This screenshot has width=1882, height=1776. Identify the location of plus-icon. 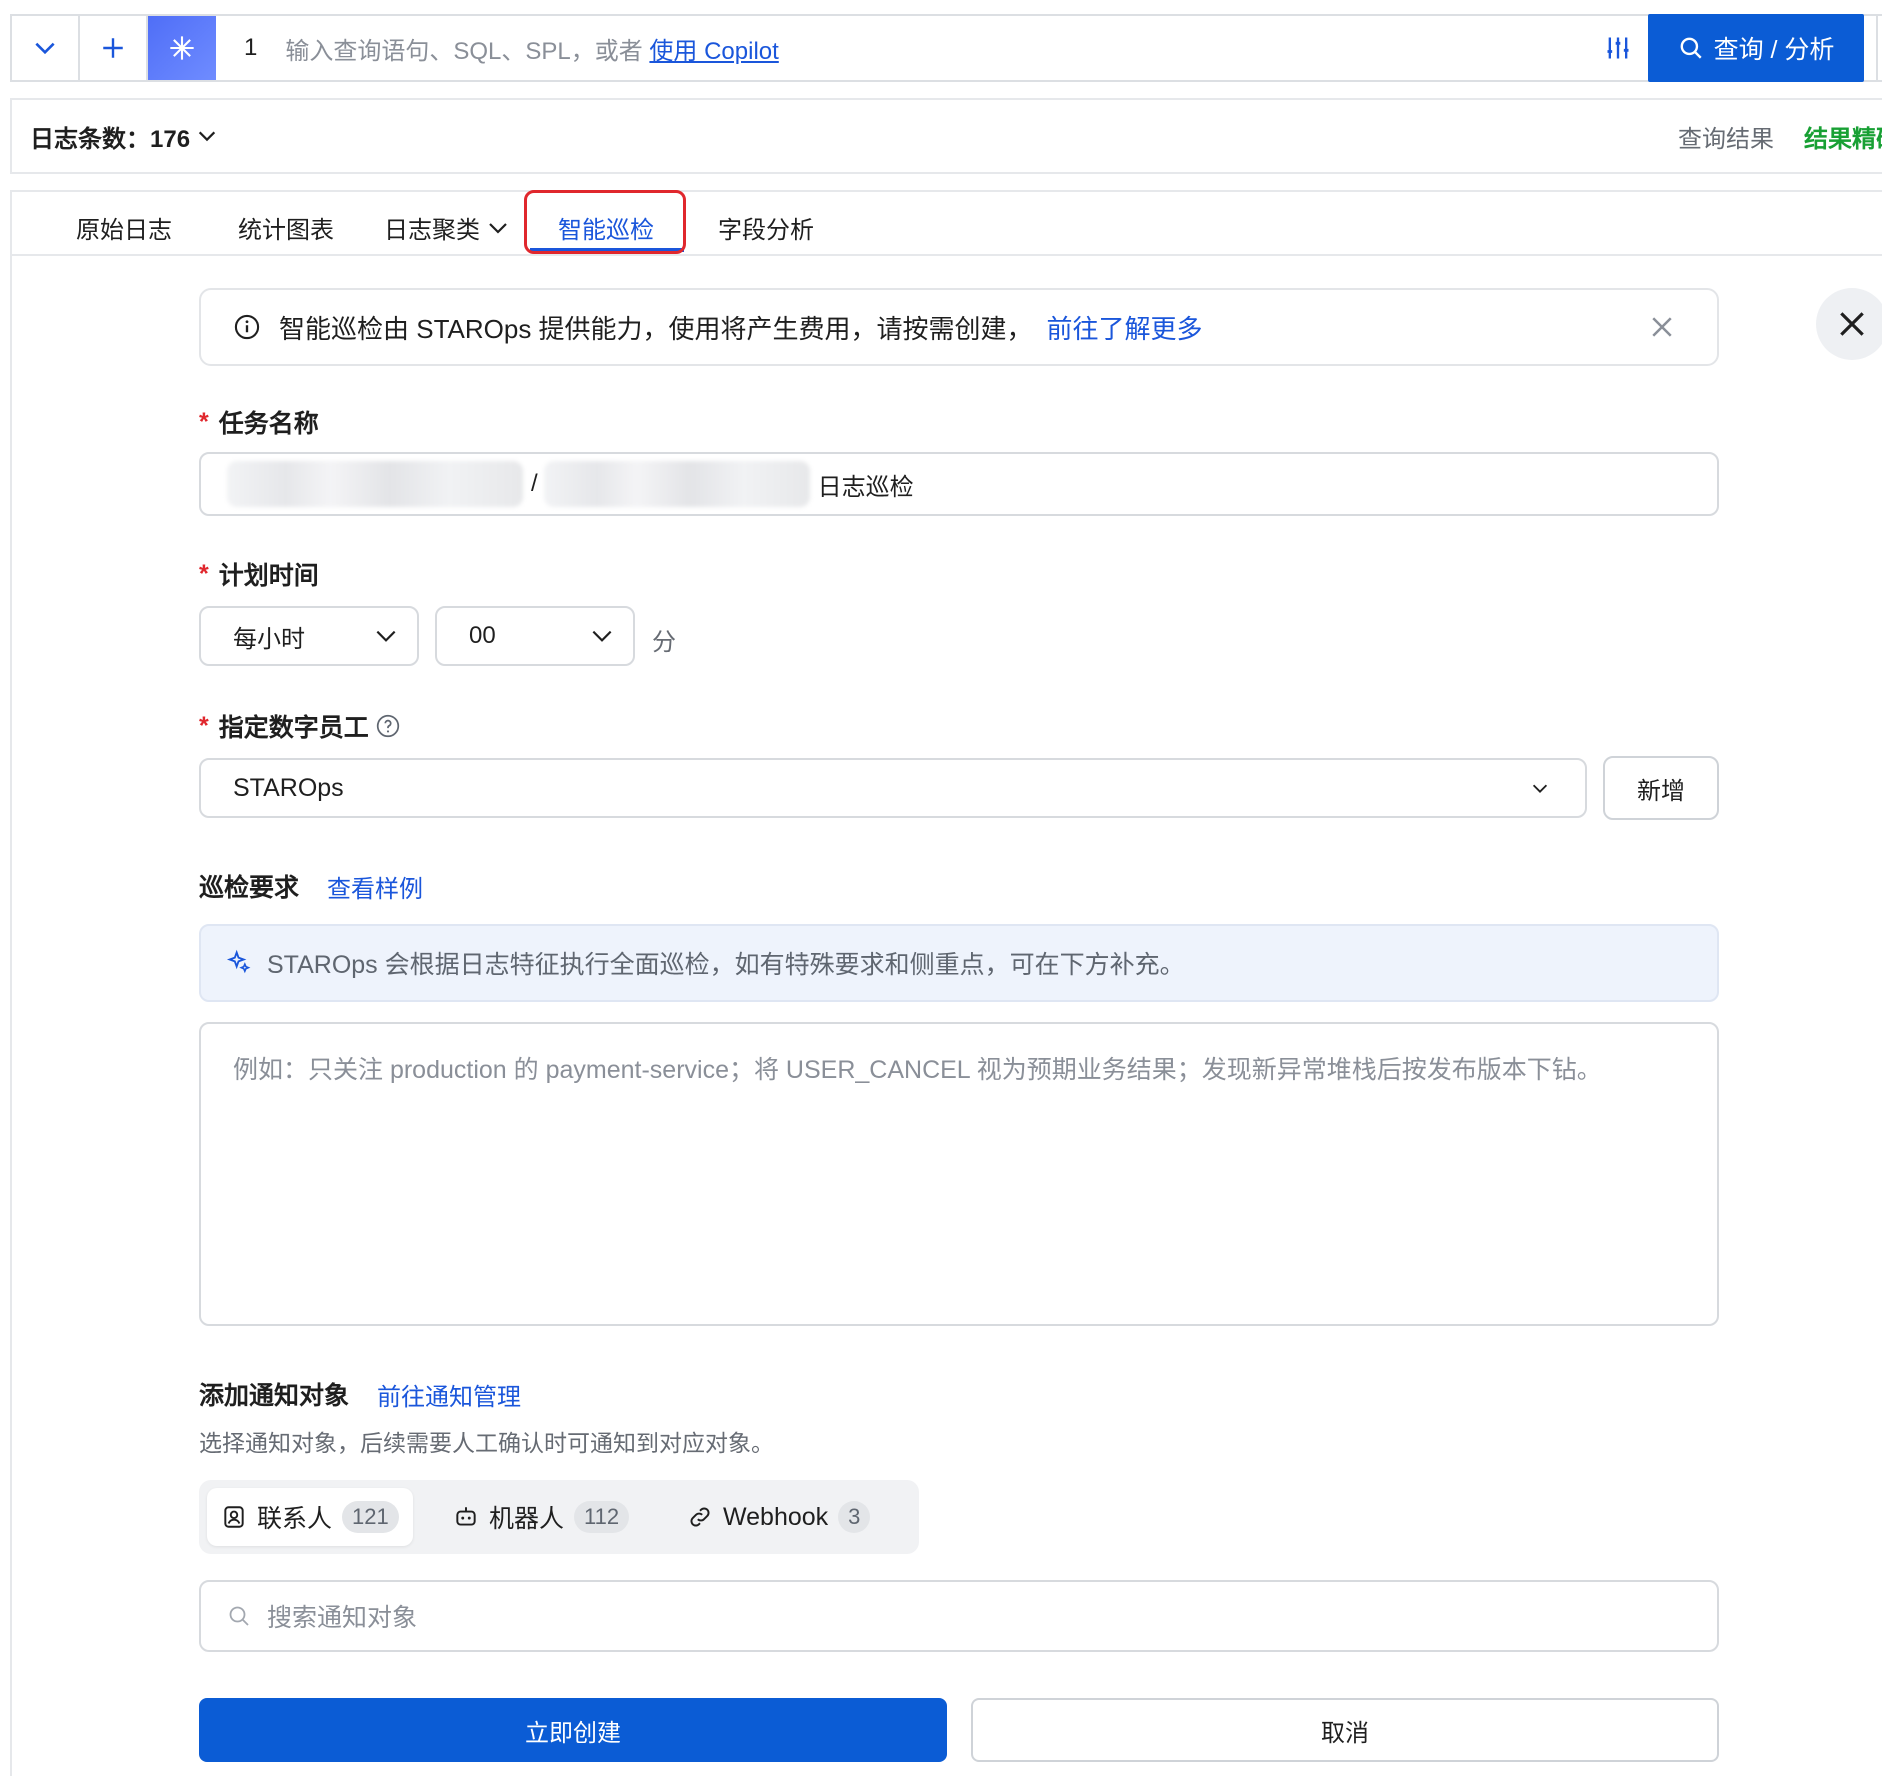
(113, 48).